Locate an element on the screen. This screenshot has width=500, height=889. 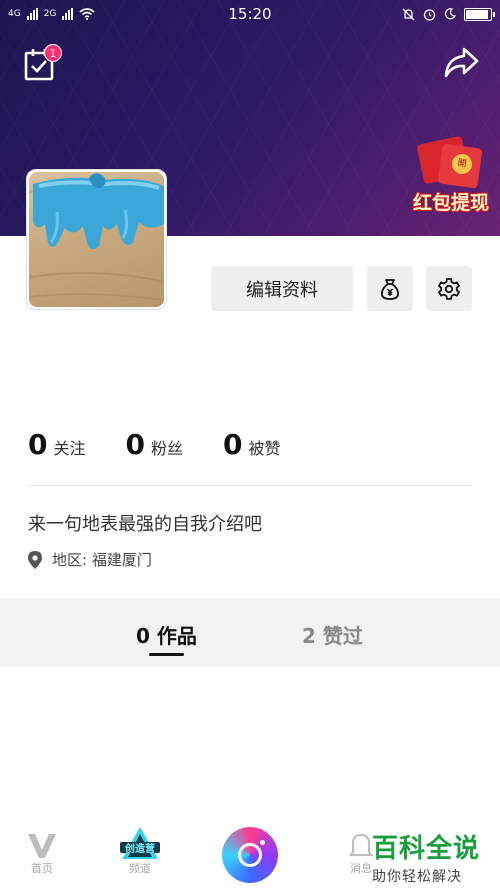
nav-home-label: 首页 is located at coordinates (42, 868).